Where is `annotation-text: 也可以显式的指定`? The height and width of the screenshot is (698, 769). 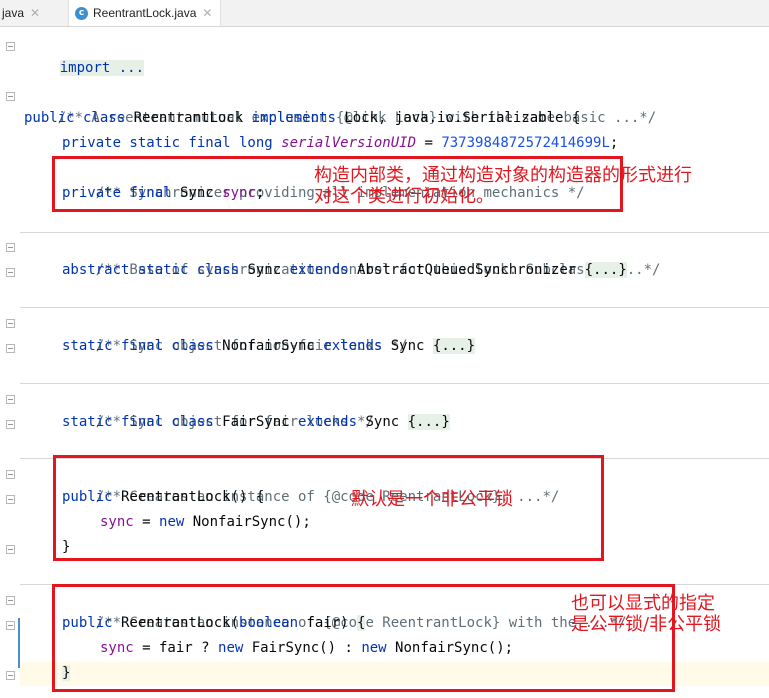
annotation-text: 也可以显式的指定 is located at coordinates (643, 603).